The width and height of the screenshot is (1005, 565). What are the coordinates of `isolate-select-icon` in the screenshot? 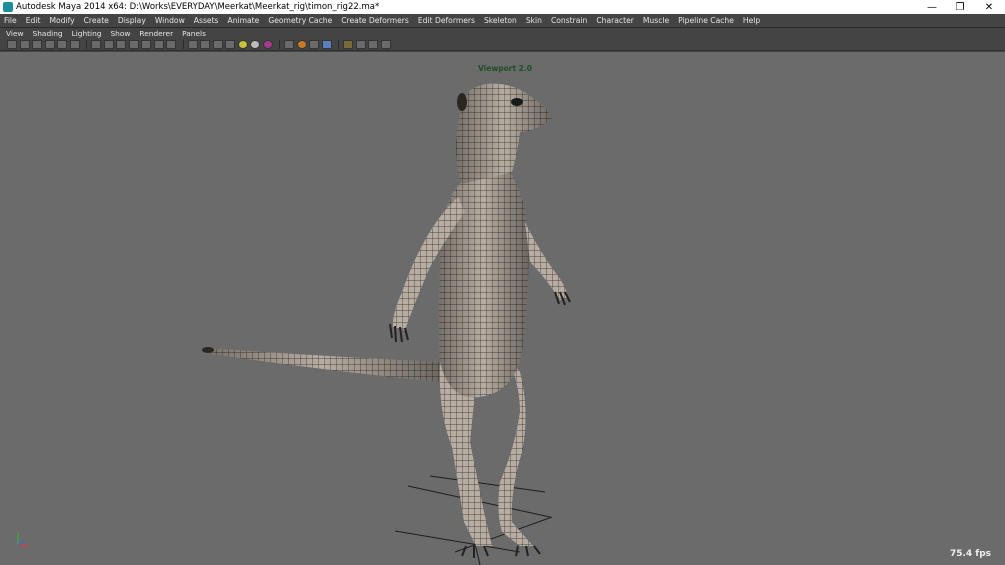 It's located at (348, 44).